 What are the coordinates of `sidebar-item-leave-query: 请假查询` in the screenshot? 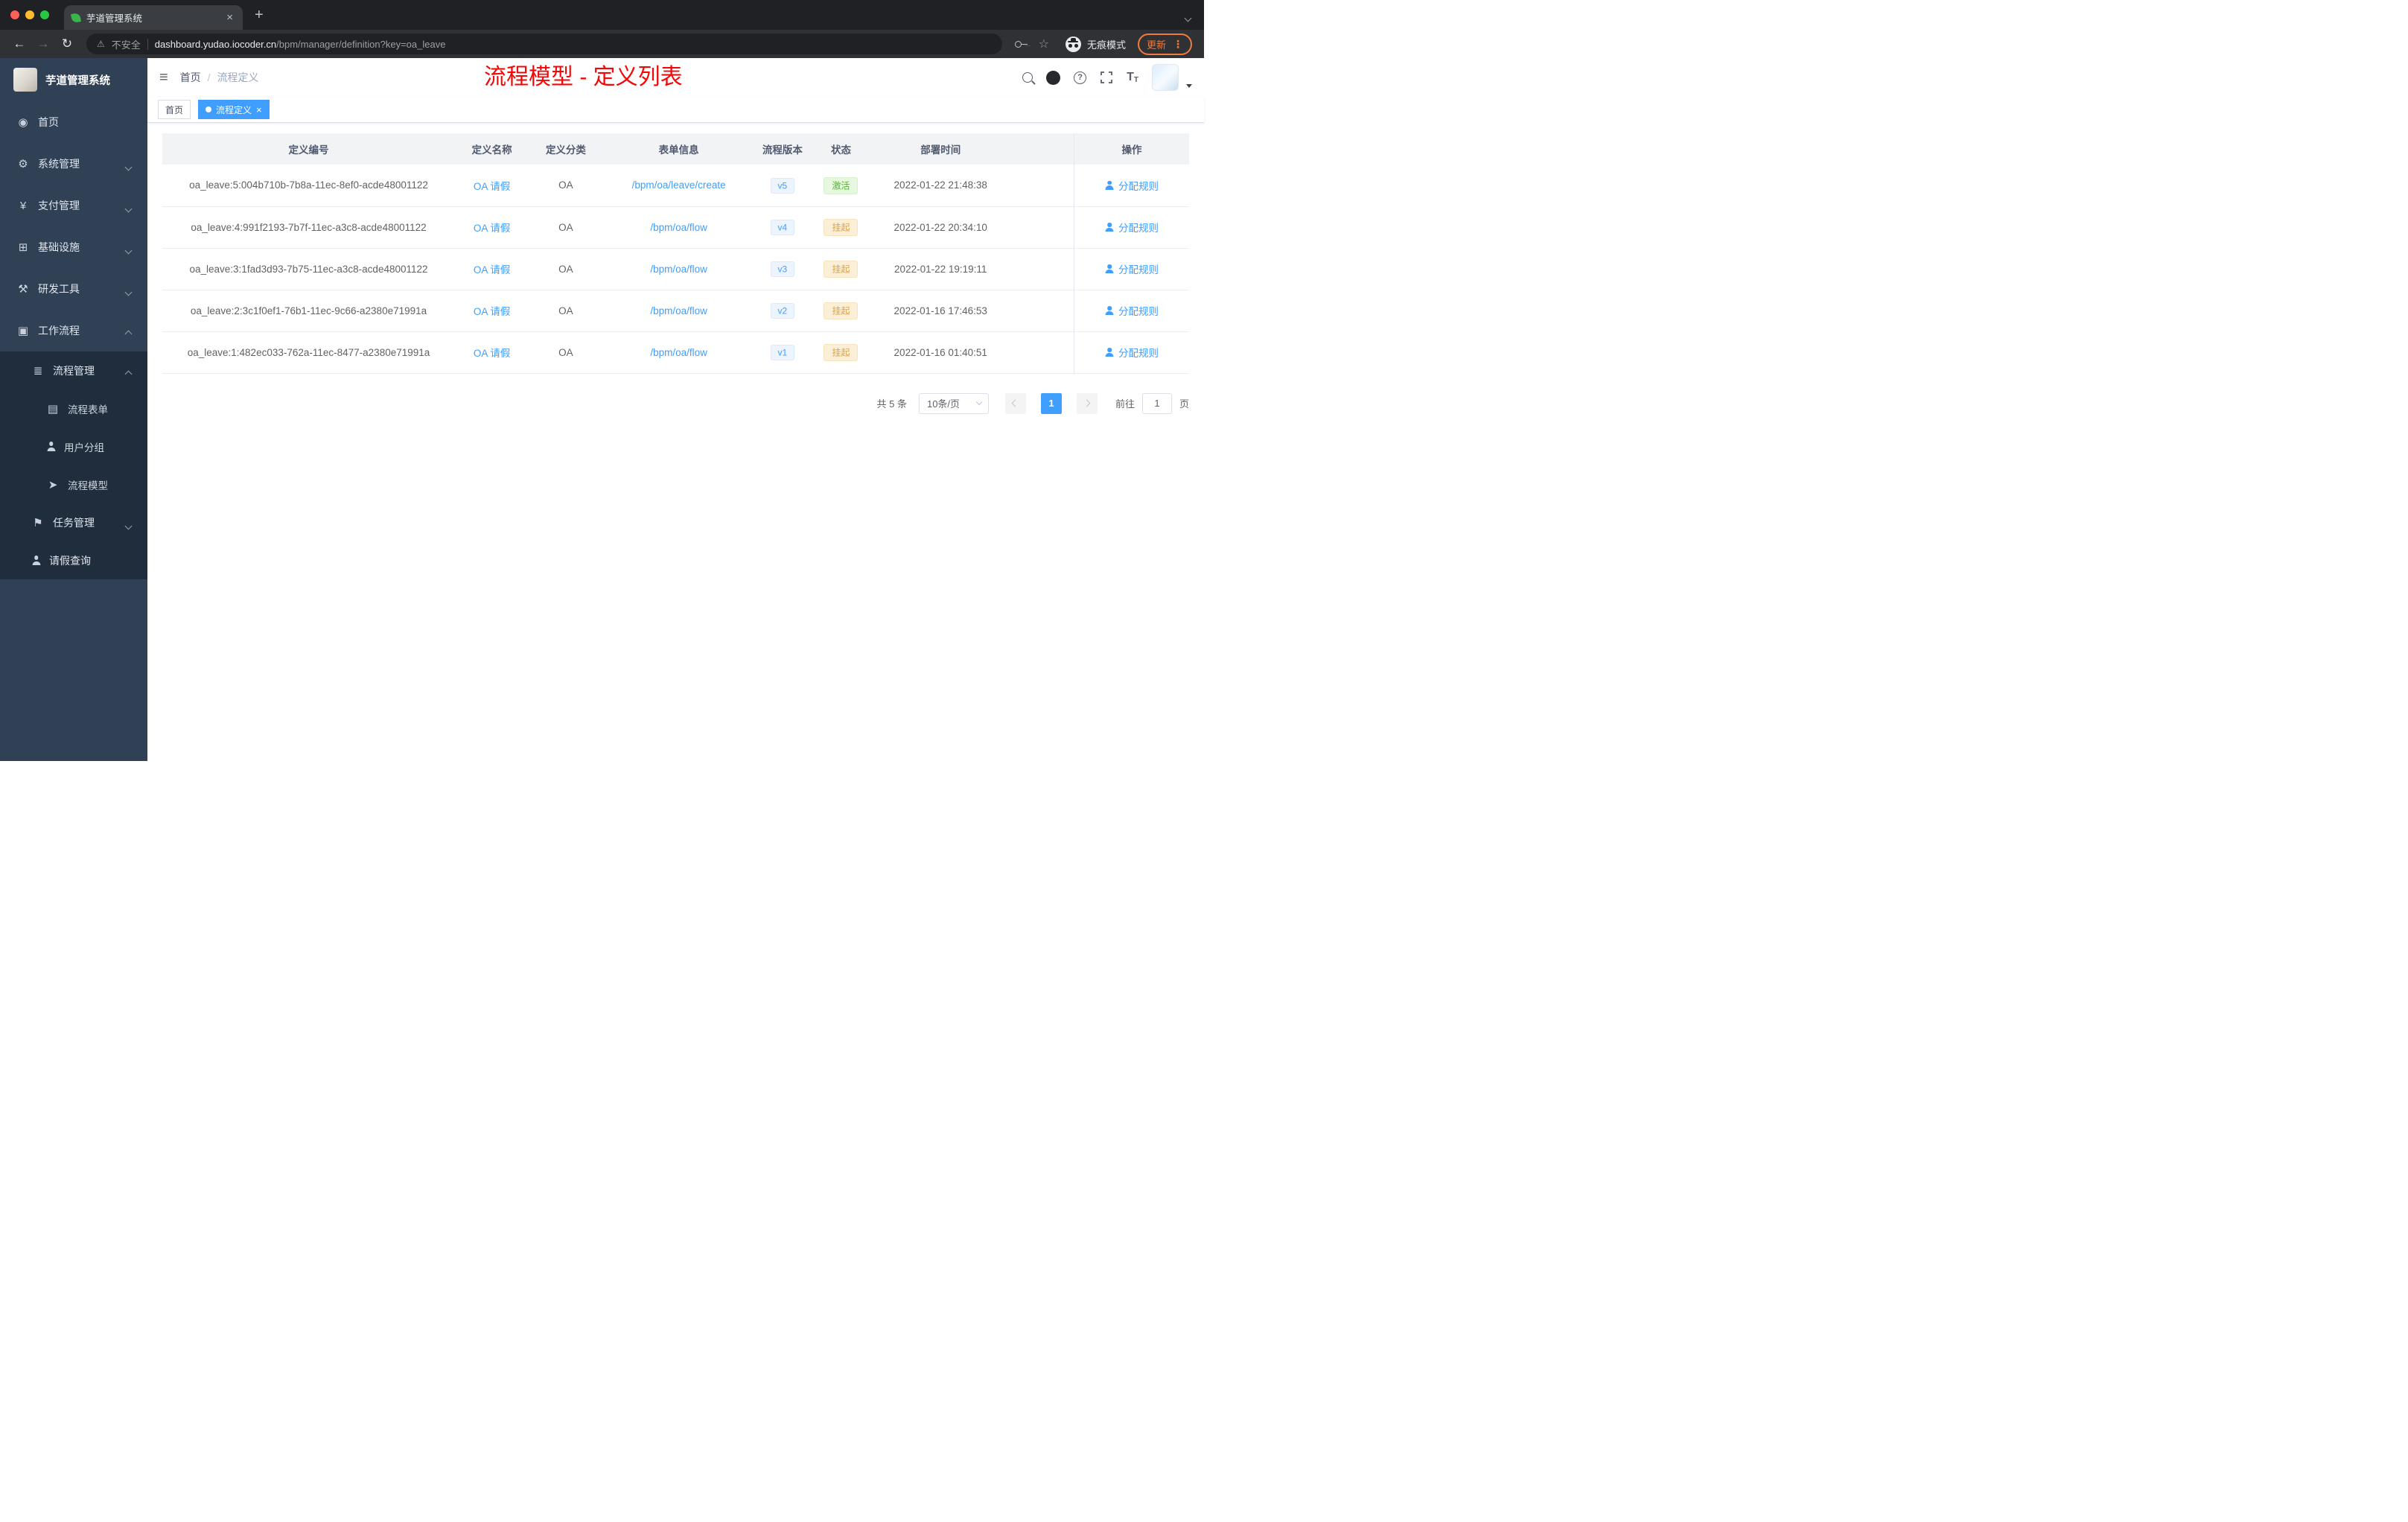 It's located at (73, 560).